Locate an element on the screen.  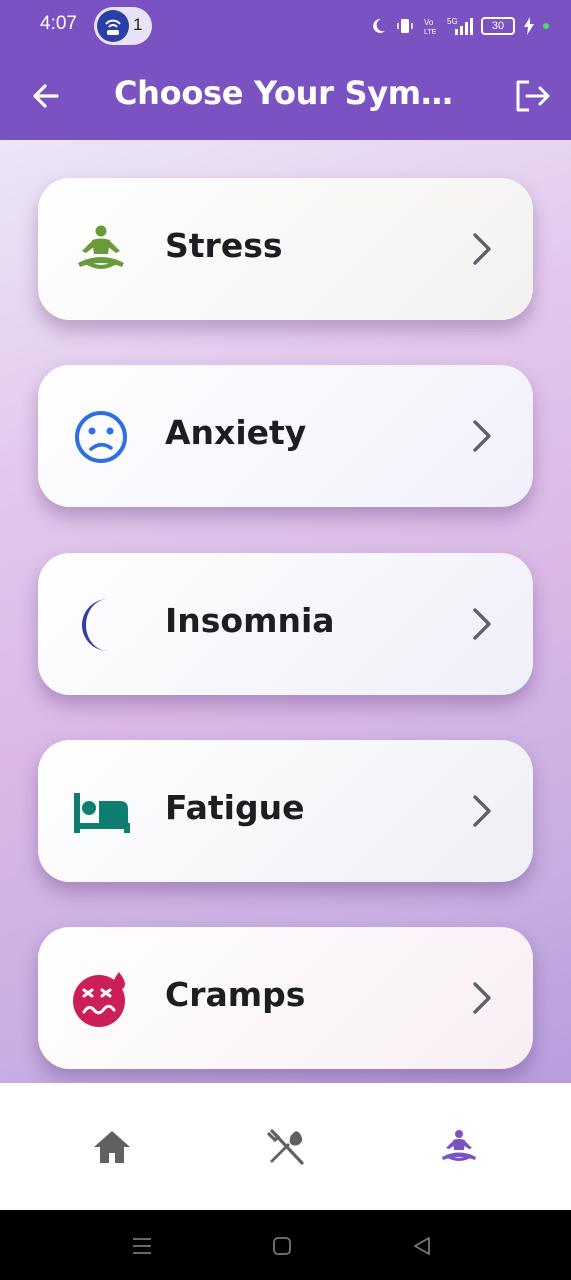
symptom-label: Fatigue is located at coordinates (235, 807).